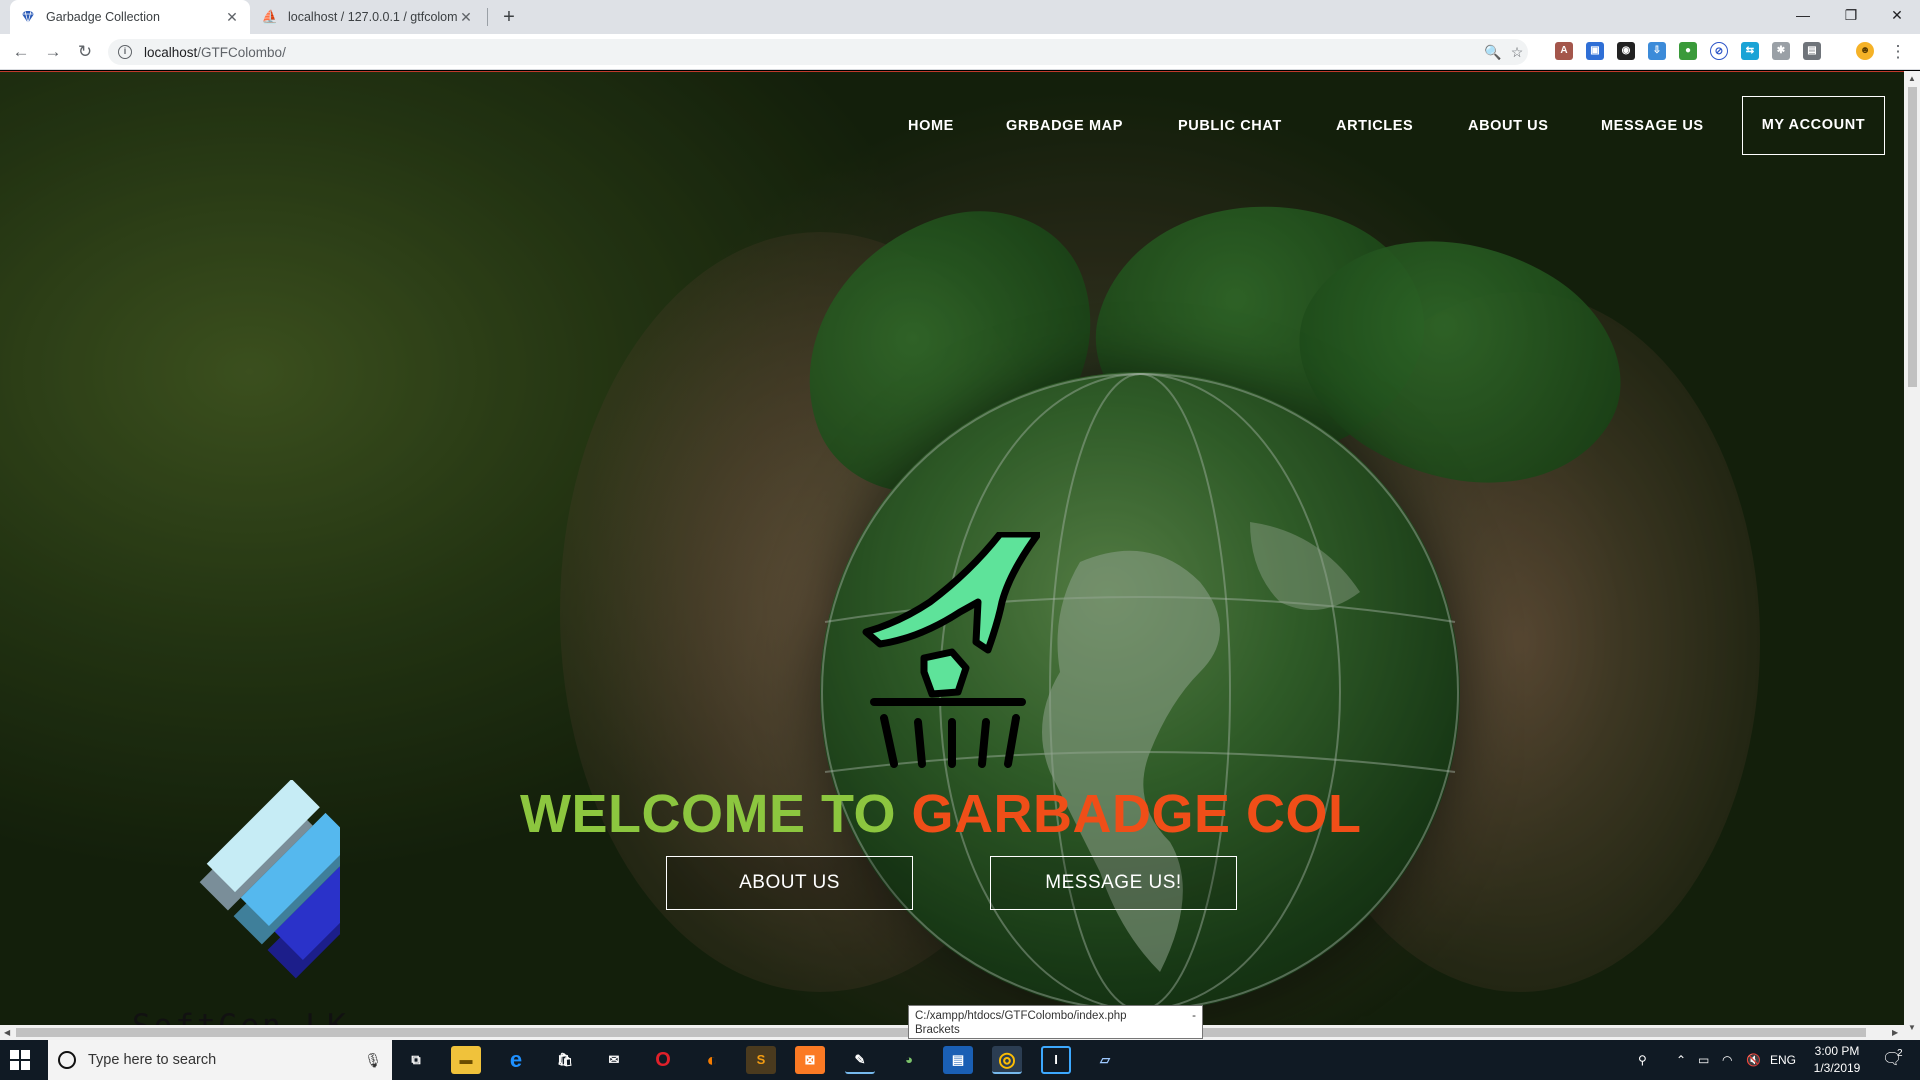  Describe the element at coordinates (1898, 52) in the screenshot. I see `menu-kebab-icon: ⋮` at that location.